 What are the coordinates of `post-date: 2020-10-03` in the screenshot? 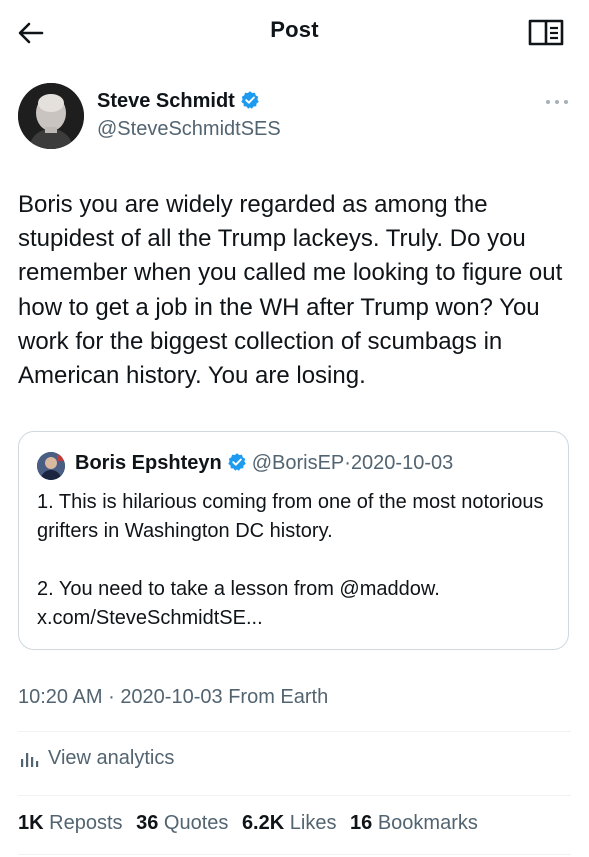 It's located at (171, 697).